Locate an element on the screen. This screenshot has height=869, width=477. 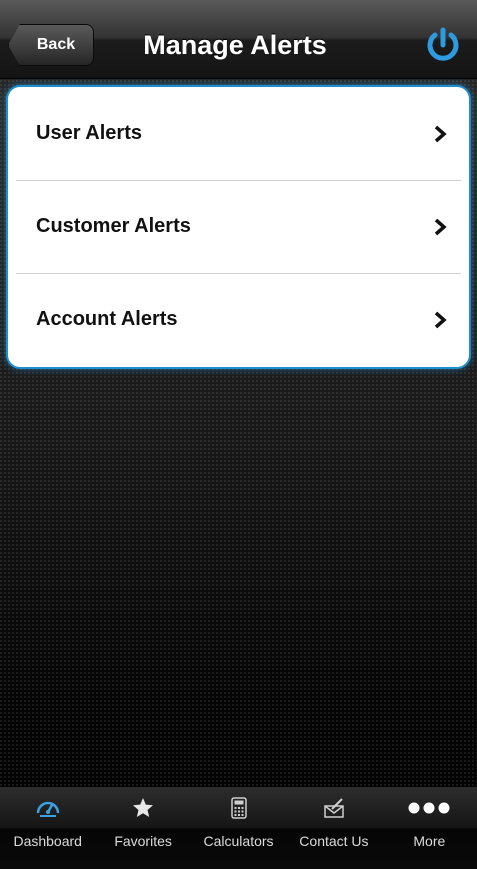
list-item-label: User Alerts is located at coordinates (89, 133).